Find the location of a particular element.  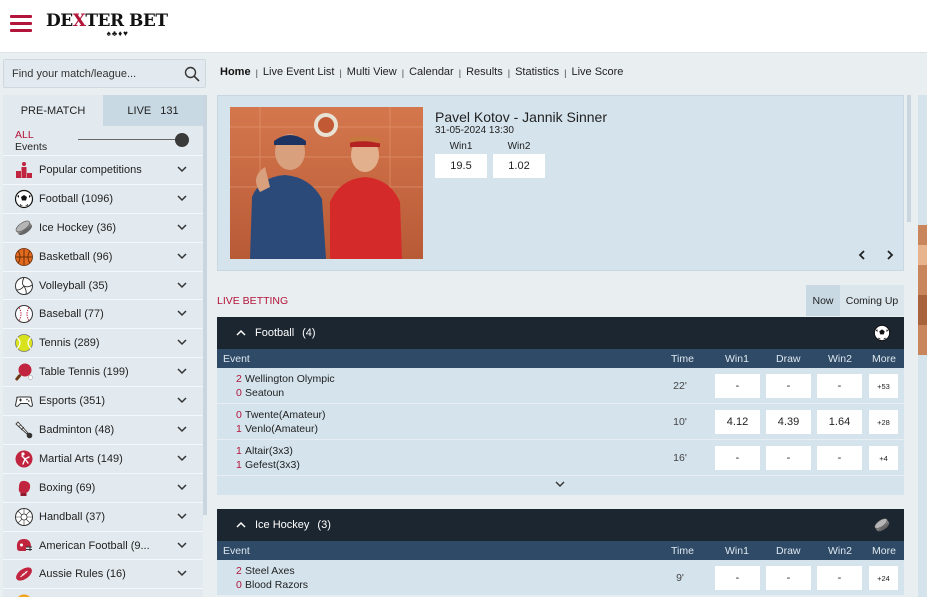

nav-link-live-event-list: Live Event List is located at coordinates (299, 72).